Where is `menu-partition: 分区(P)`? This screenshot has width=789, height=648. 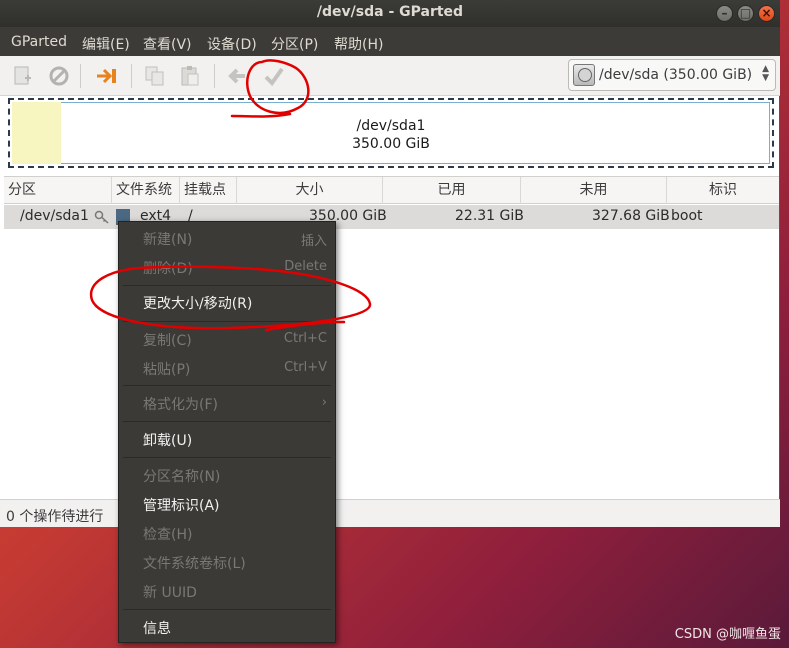 menu-partition: 分区(P) is located at coordinates (294, 44).